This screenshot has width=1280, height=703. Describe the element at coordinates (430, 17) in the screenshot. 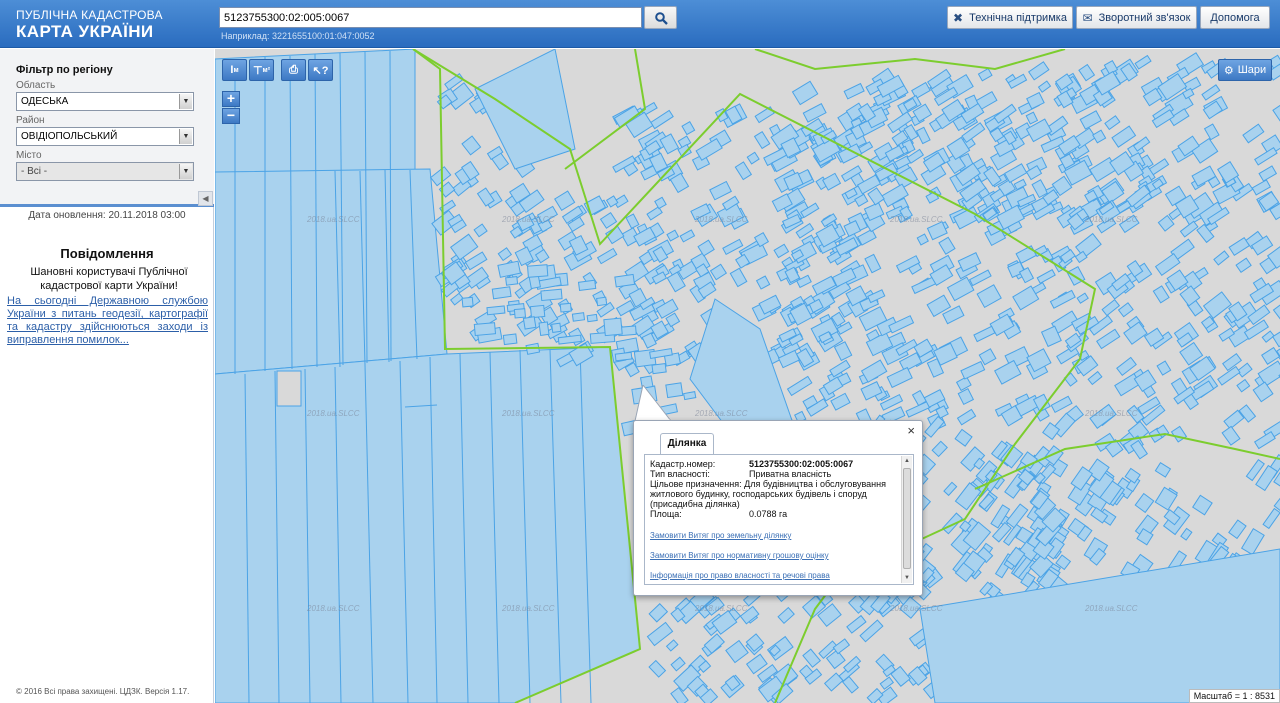

I see `search-input` at that location.